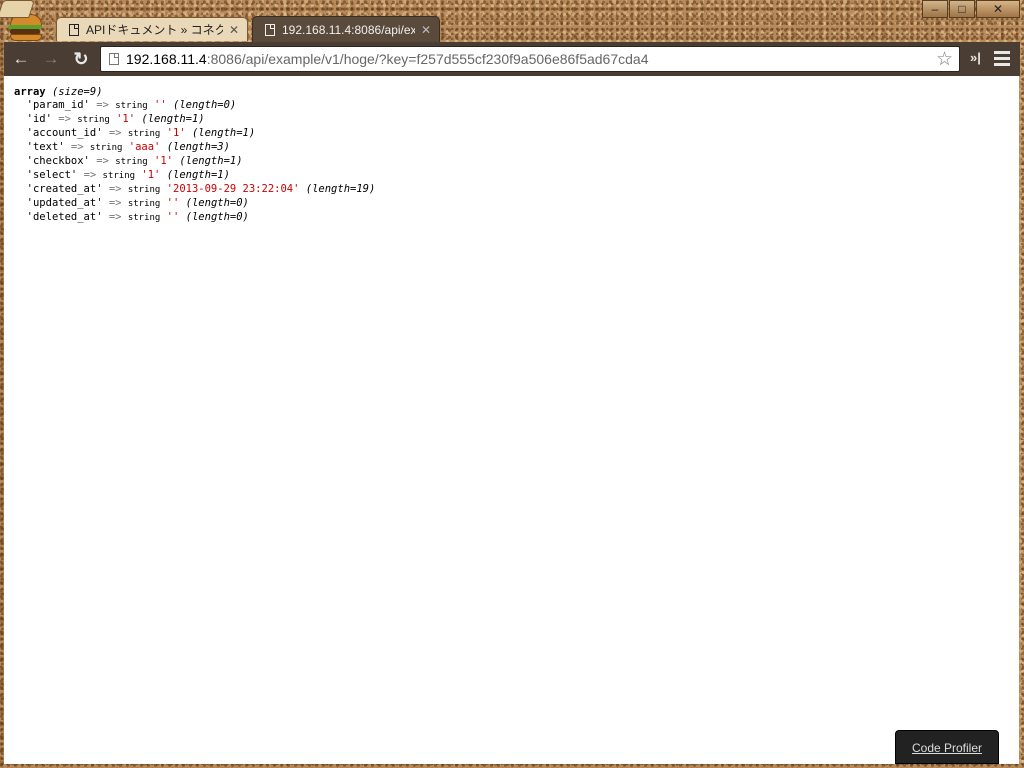 The image size is (1024, 768). What do you see at coordinates (81, 59) in the screenshot?
I see `reload-icon: ↻` at bounding box center [81, 59].